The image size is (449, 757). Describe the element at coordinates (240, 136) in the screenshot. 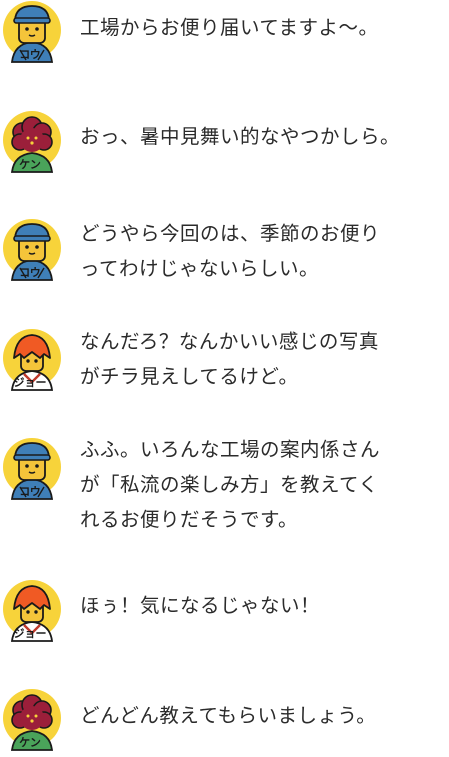

I see `message-text: おっ、暑中見舞い的なやつかしら。` at that location.